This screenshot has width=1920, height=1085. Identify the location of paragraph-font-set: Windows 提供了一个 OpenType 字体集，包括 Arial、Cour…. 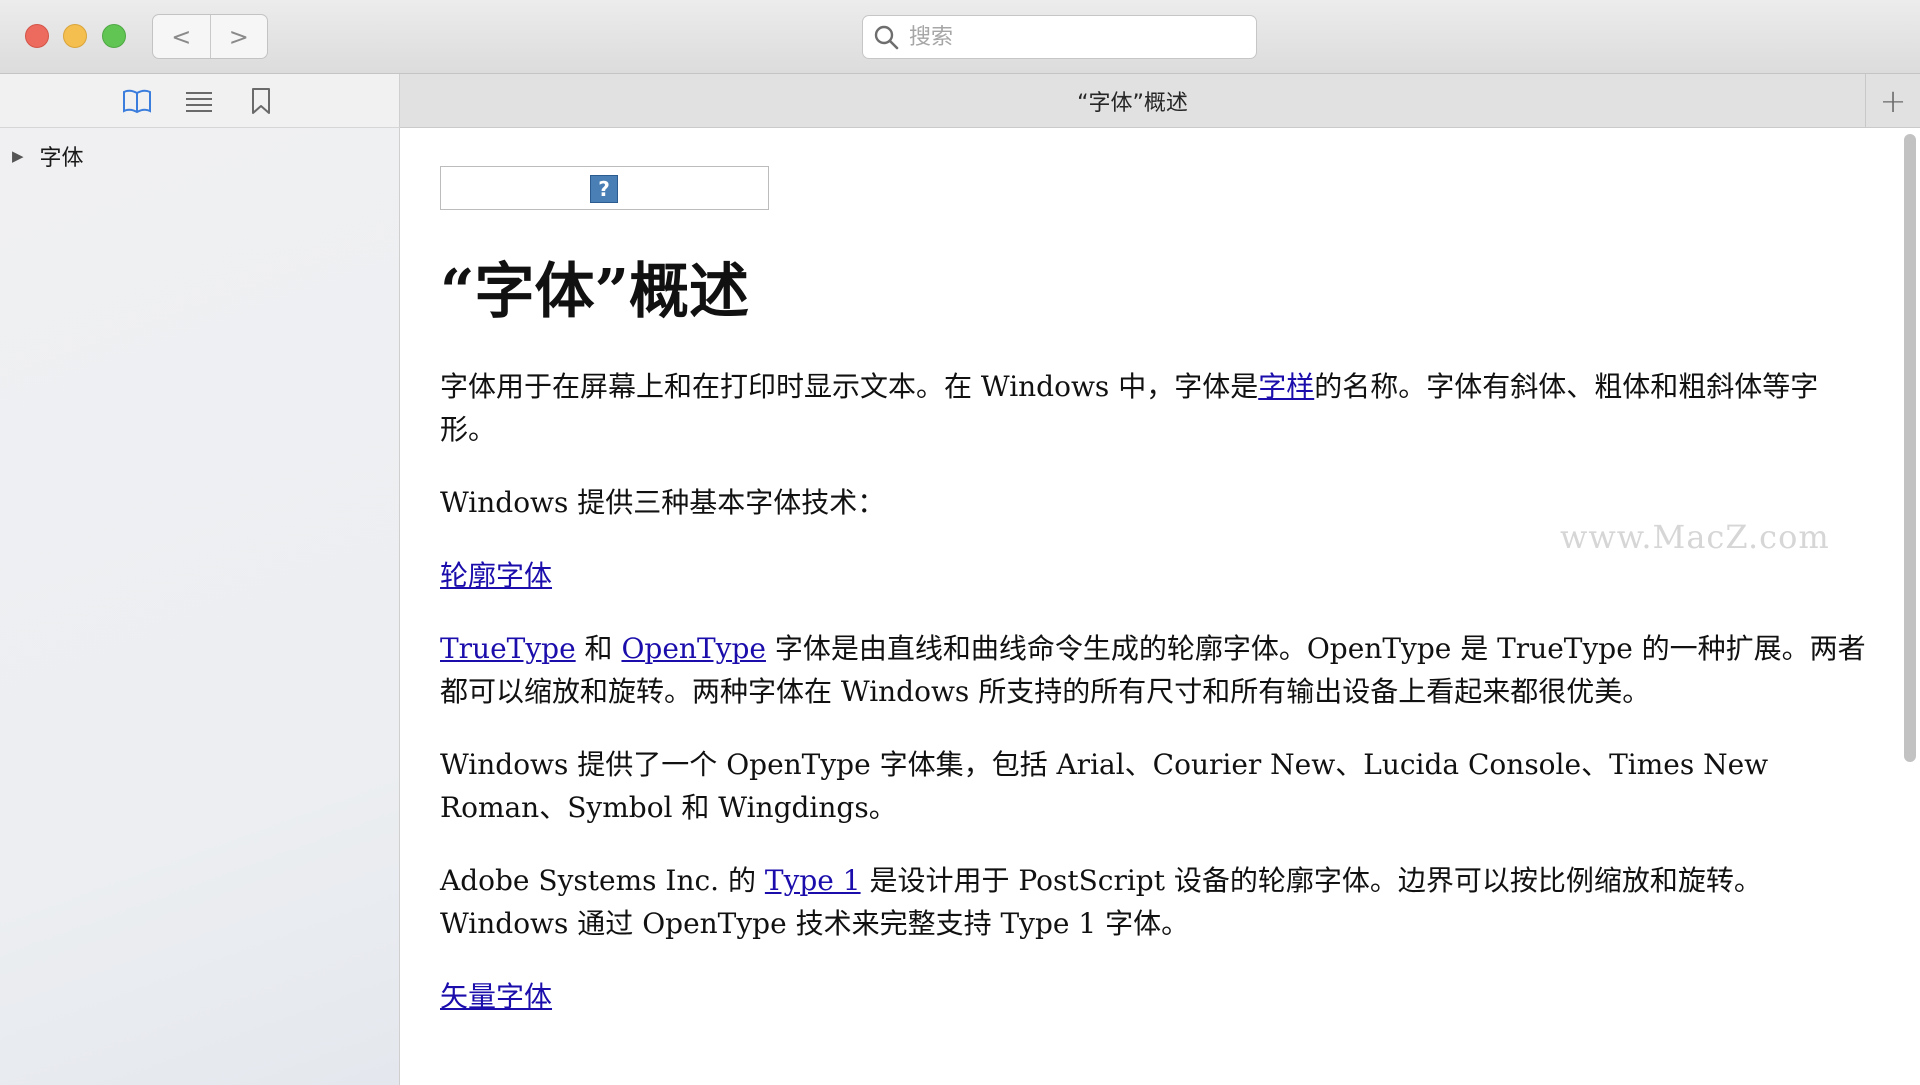
(1104, 786).